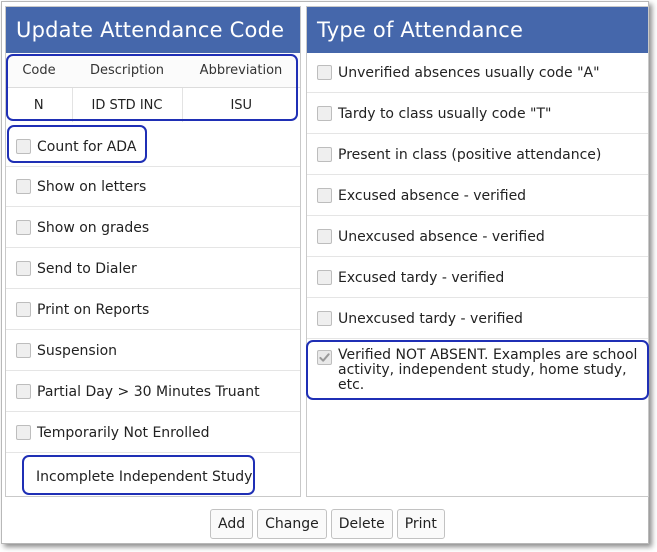  Describe the element at coordinates (39, 104) in the screenshot. I see `cell-code: N` at that location.